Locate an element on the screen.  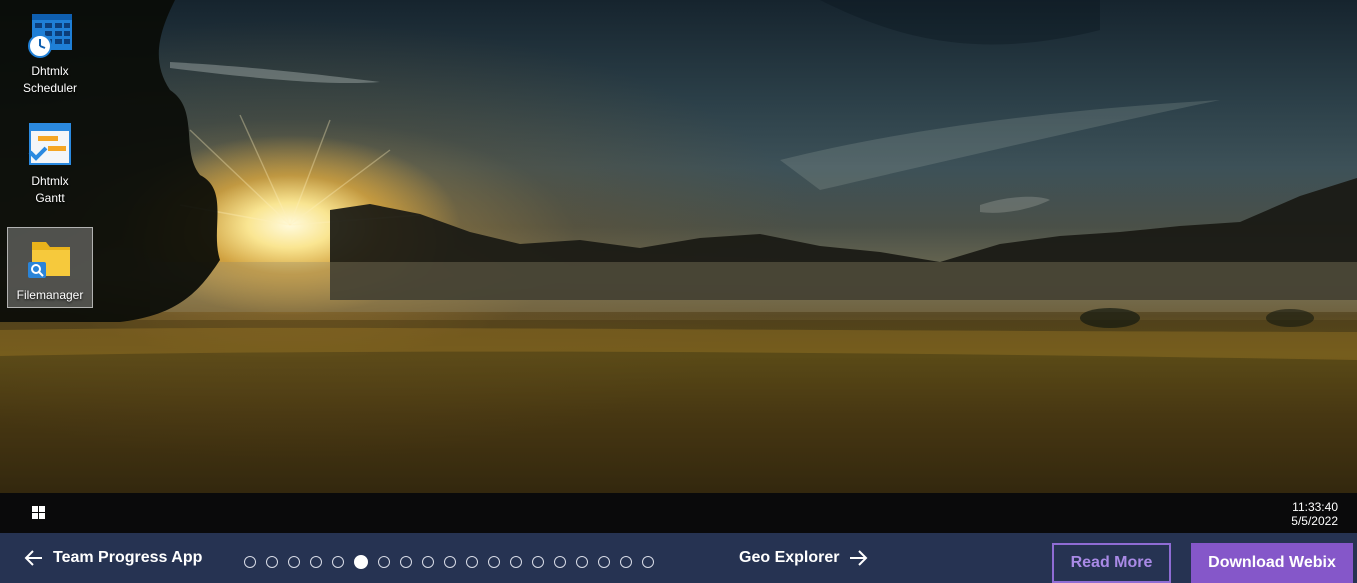
next-demo-label: Geo Explorer is located at coordinates (789, 557).